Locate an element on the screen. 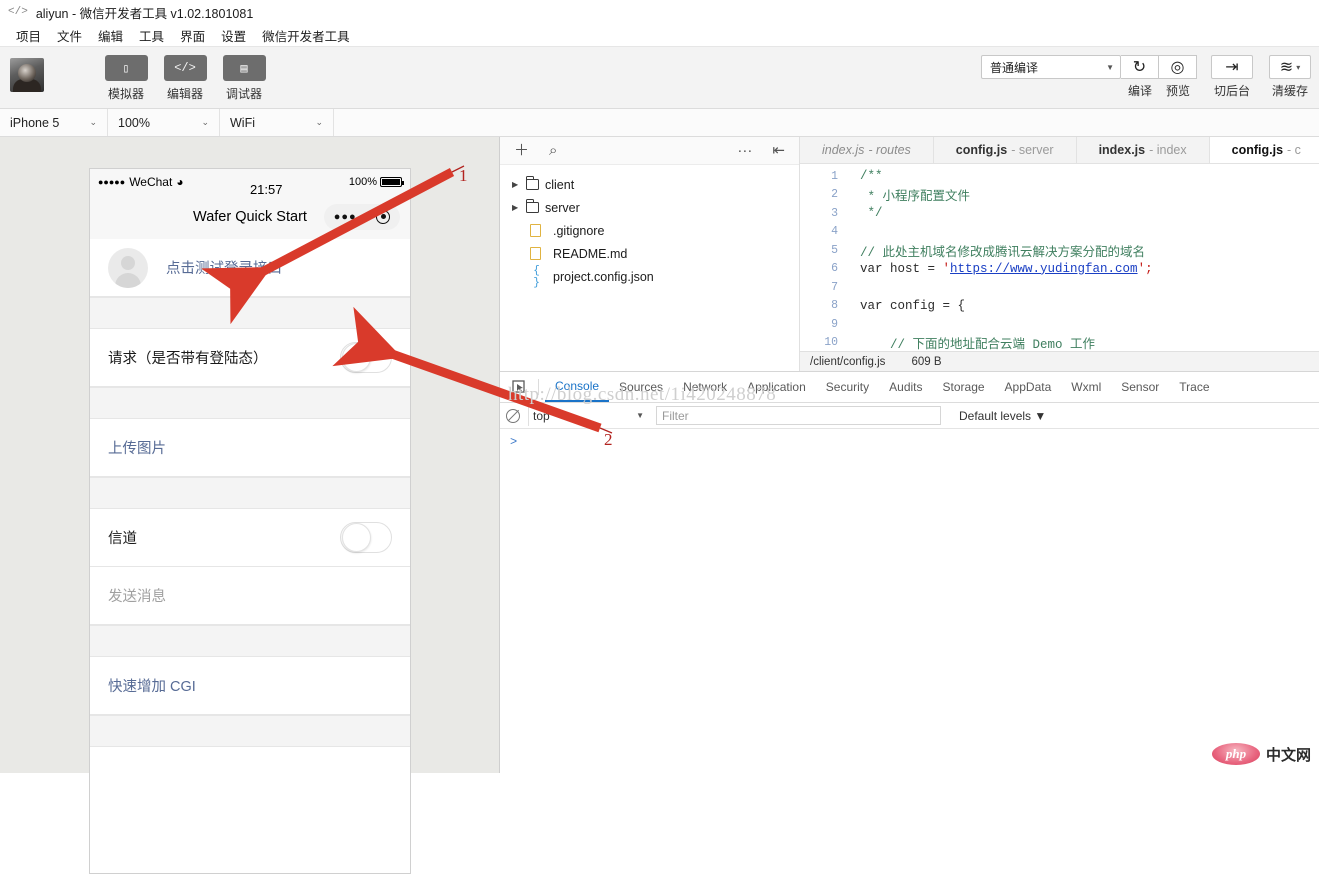 The image size is (1319, 874). clear-console-icon is located at coordinates (513, 415).